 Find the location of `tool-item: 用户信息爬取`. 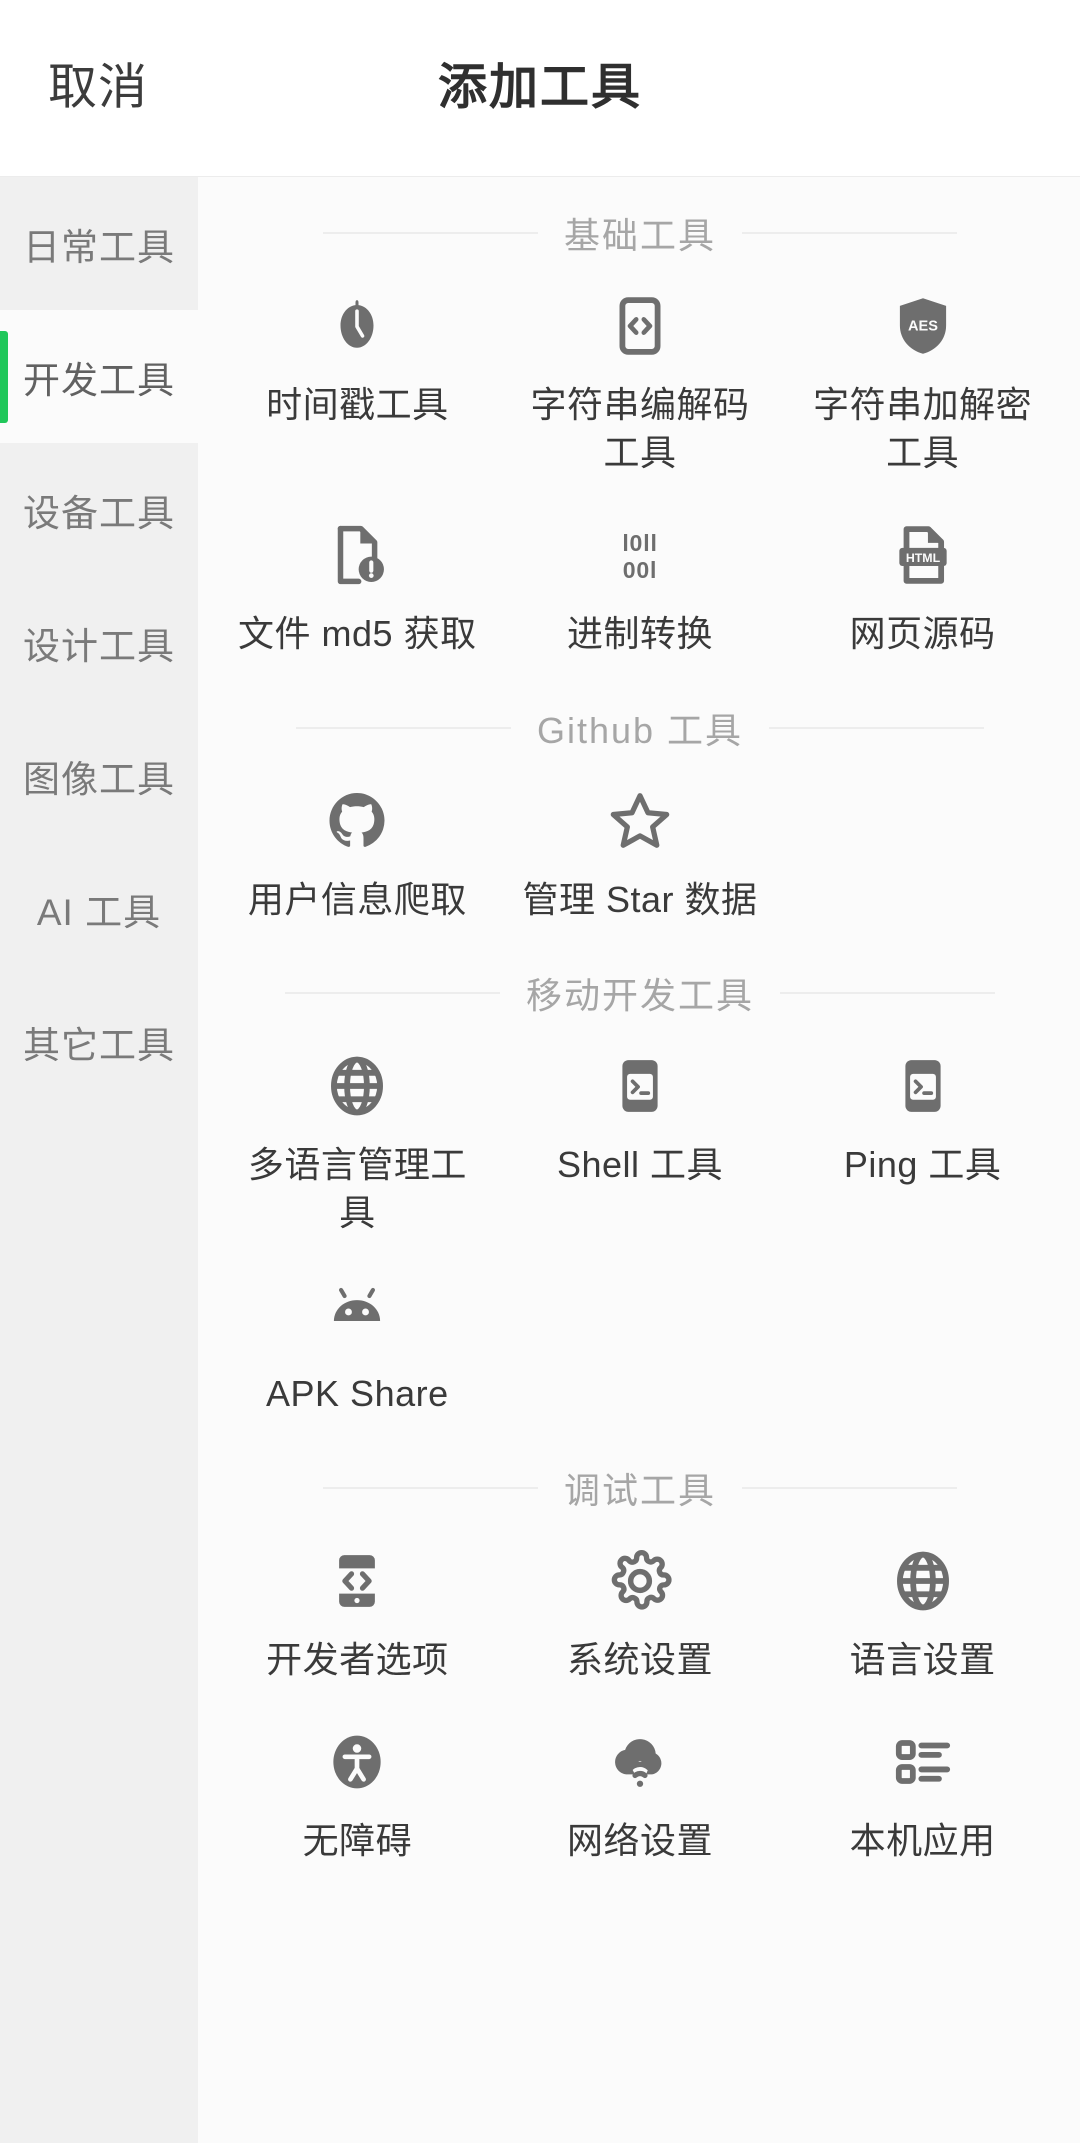

tool-item: 用户信息爬取 is located at coordinates (357, 850).